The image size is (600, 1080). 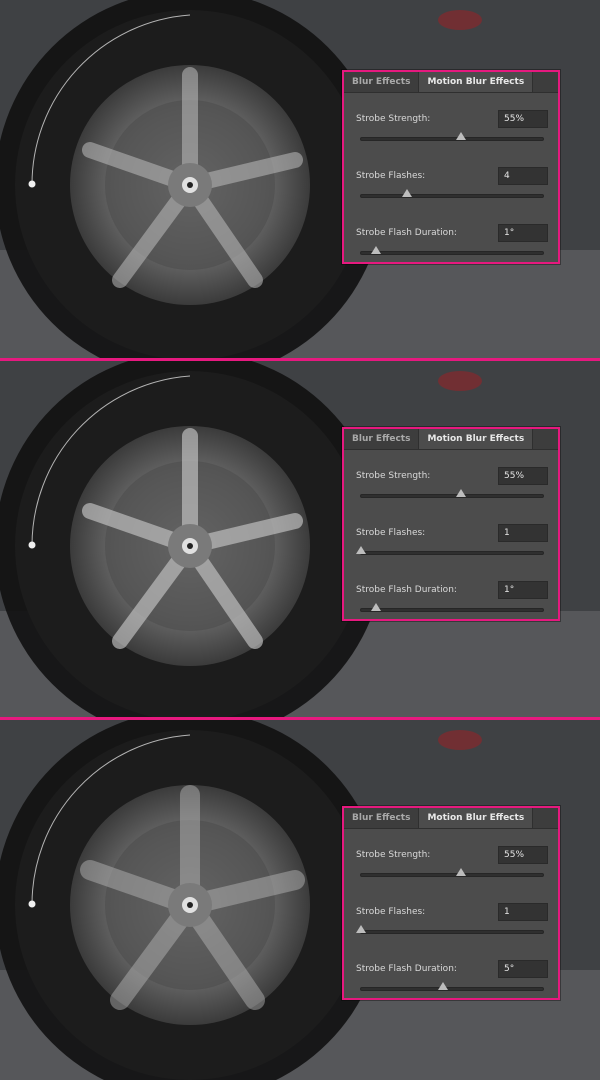 I want to click on strobe-flashes-row: Strobe Flashes: 4, so click(x=451, y=187).